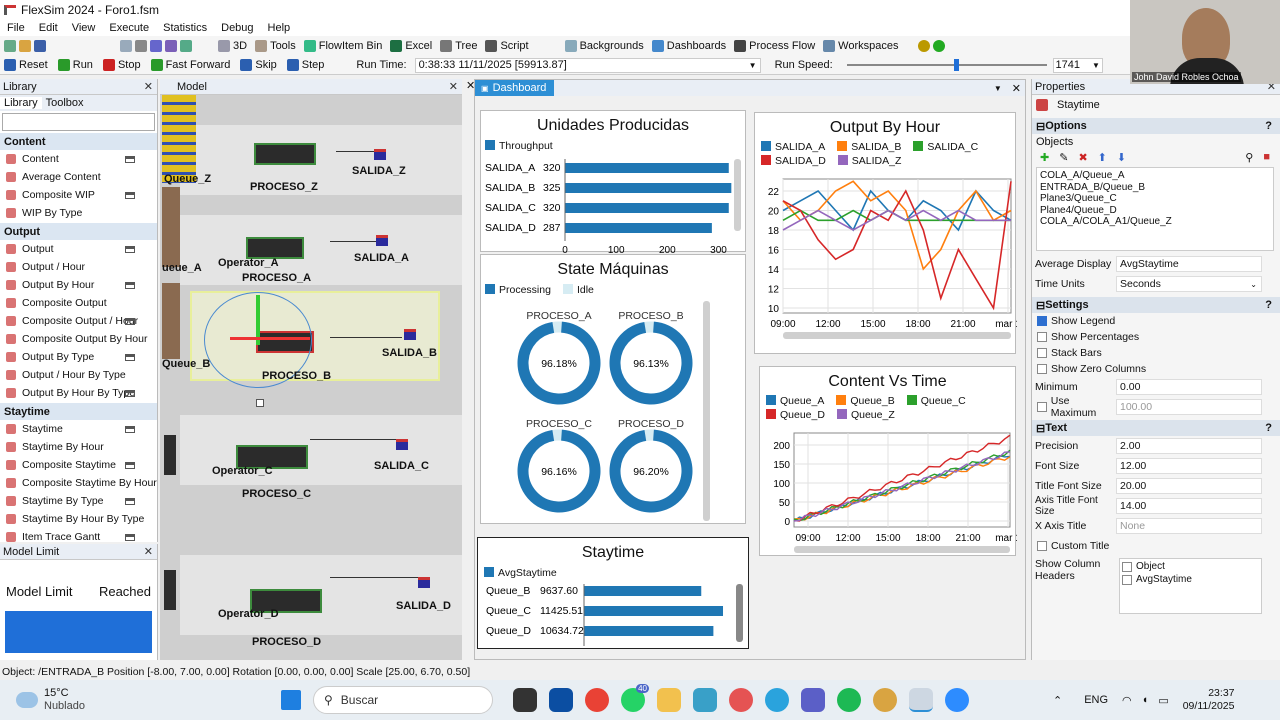  I want to click on show-percentages-checkbox, so click(1042, 337).